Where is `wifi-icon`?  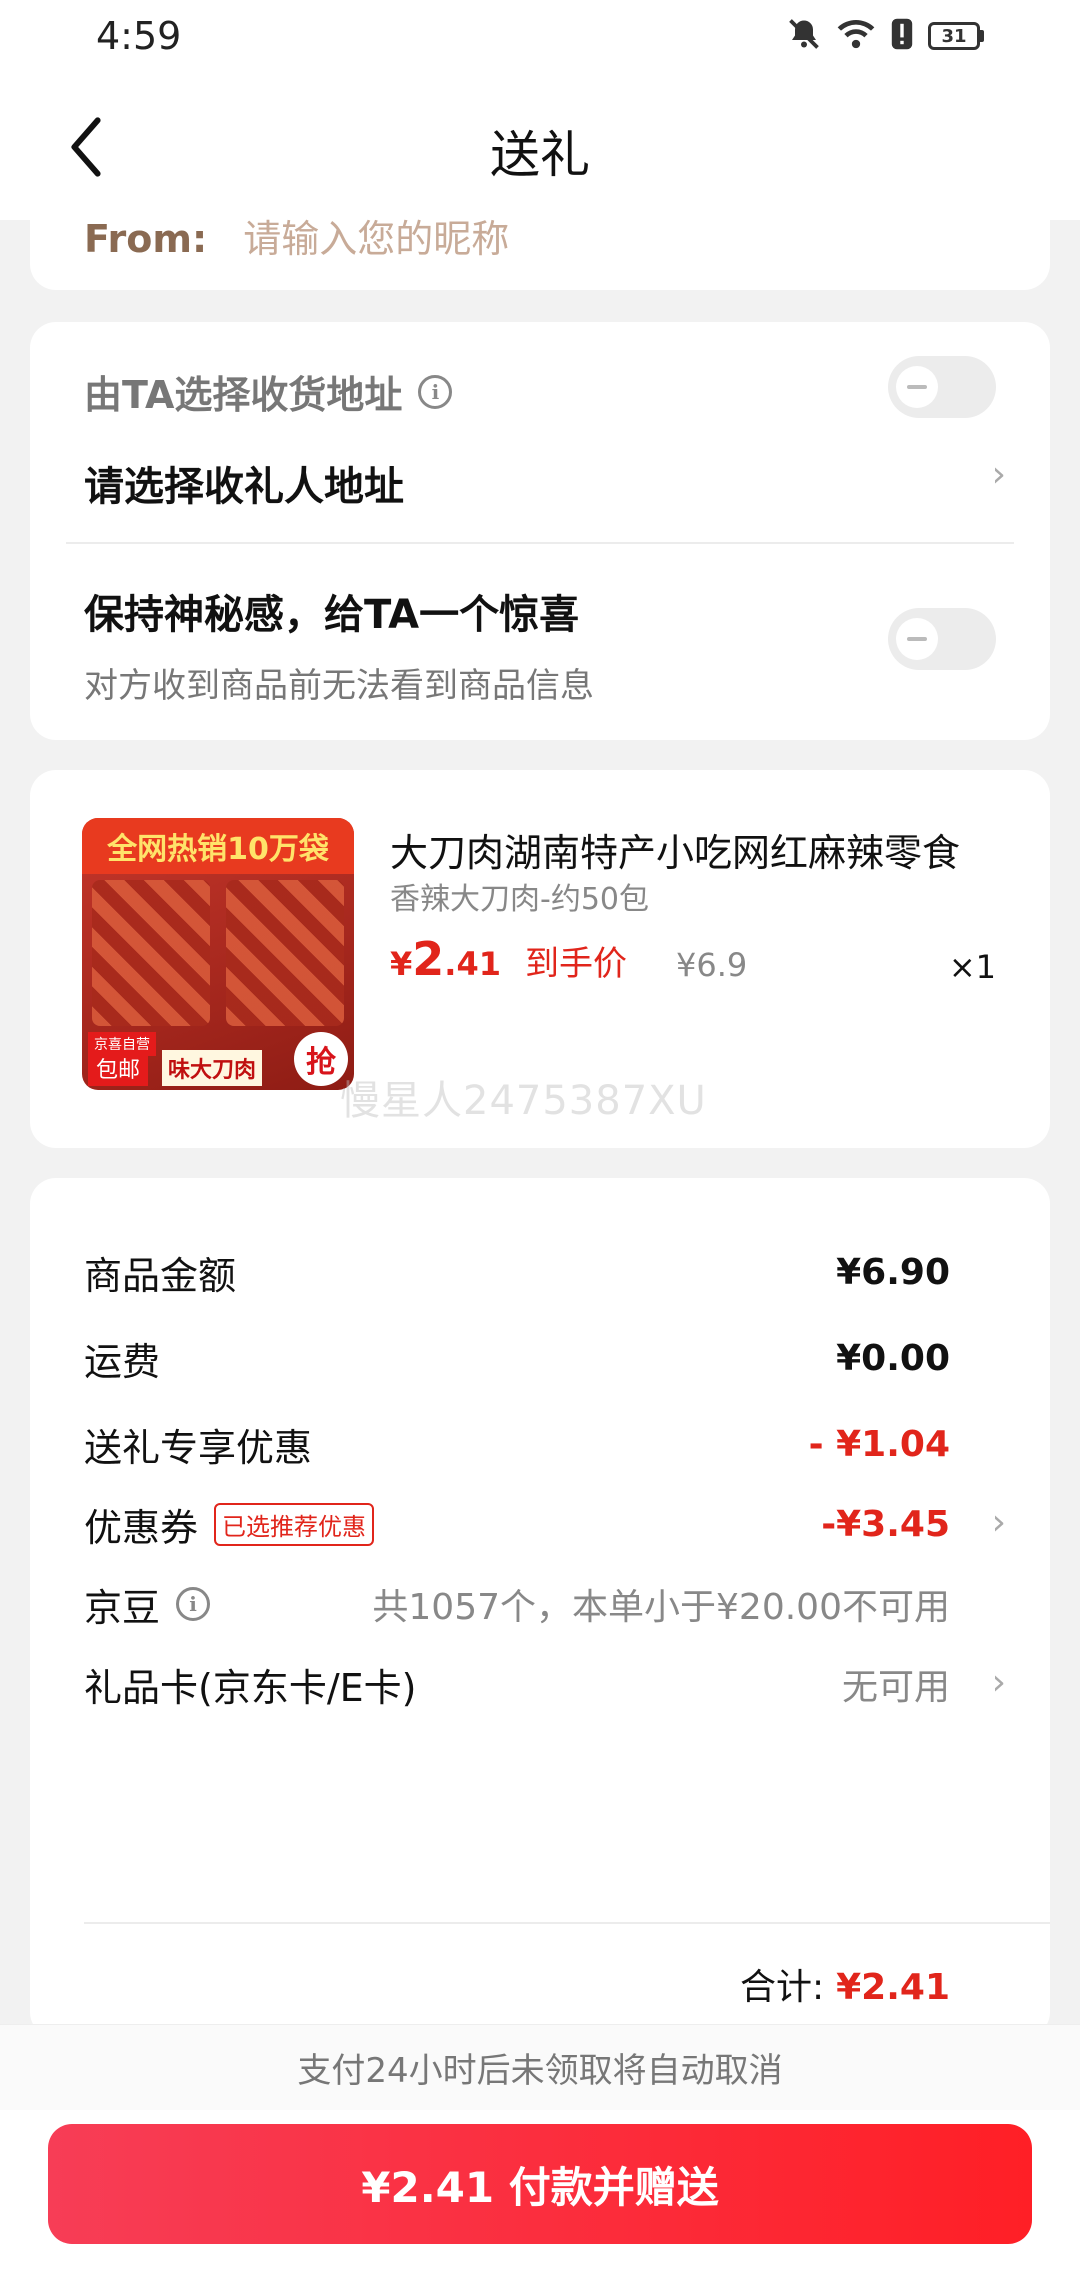
wifi-icon is located at coordinates (856, 36).